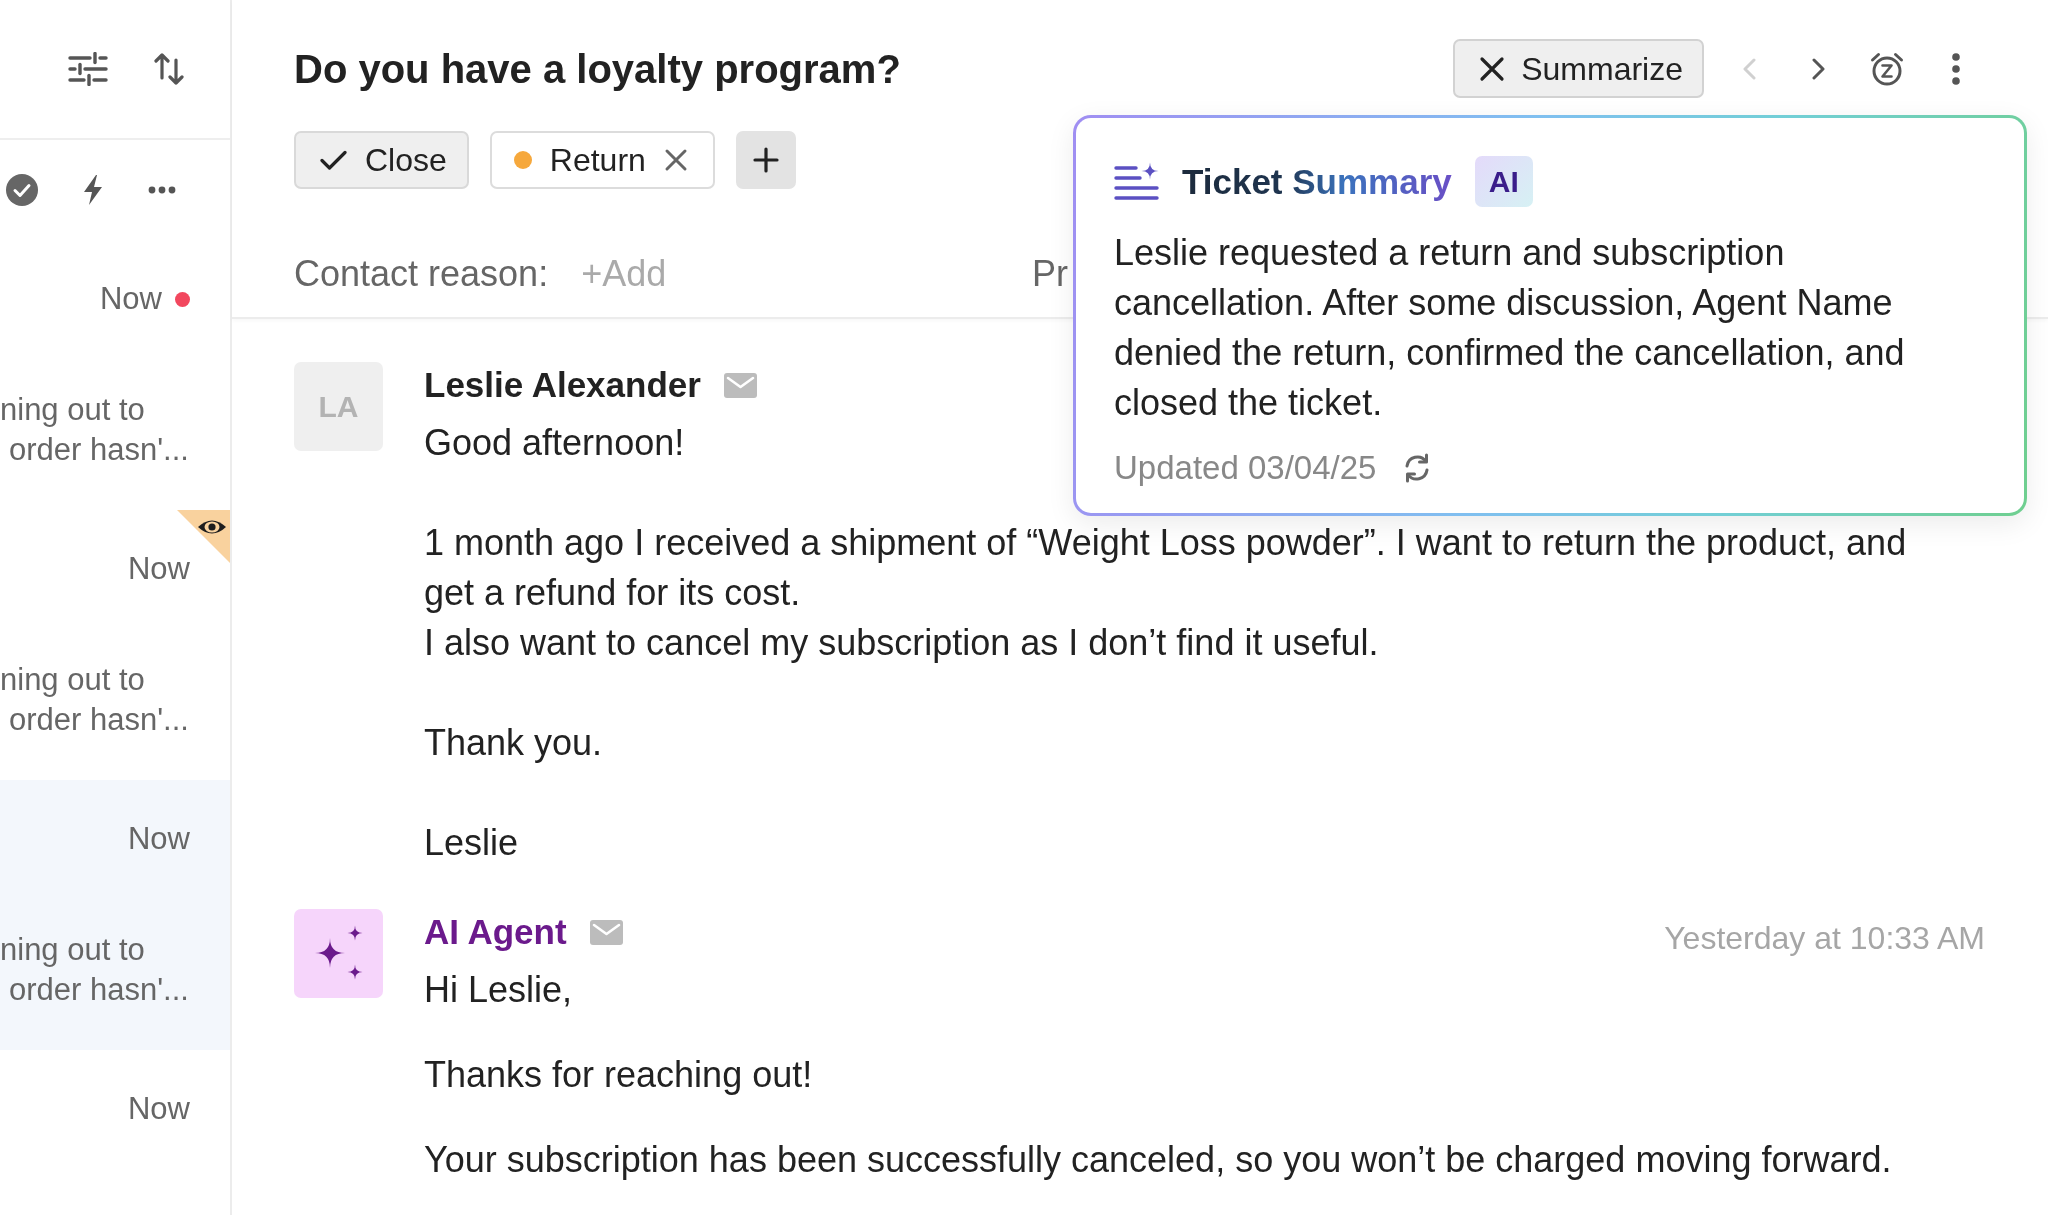 This screenshot has width=2048, height=1215. What do you see at coordinates (338, 406) in the screenshot?
I see `avatar: LA` at bounding box center [338, 406].